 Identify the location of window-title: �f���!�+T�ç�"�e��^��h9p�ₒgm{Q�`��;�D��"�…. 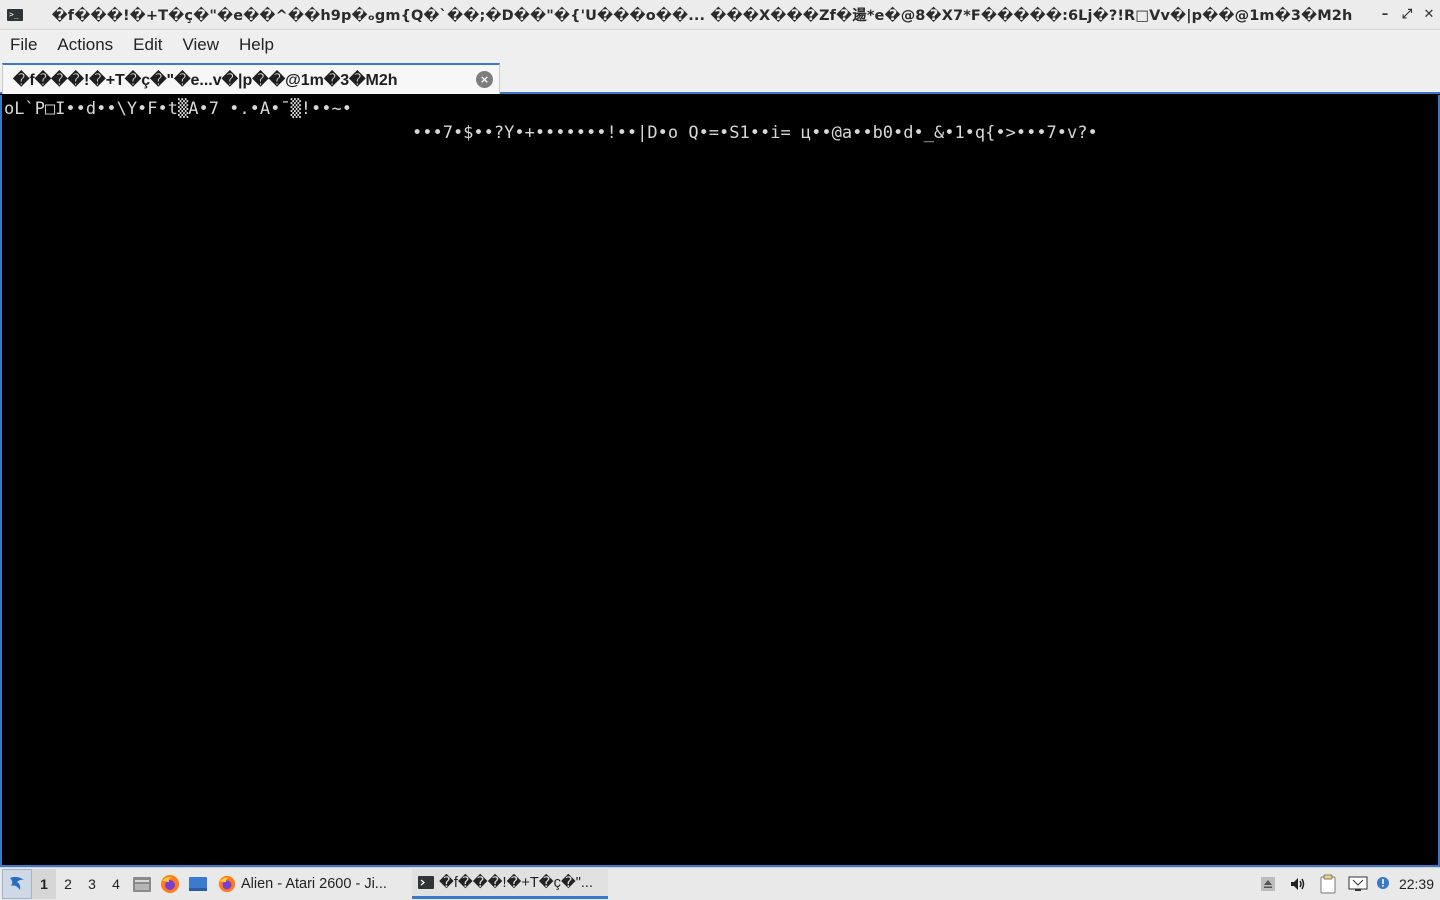
(702, 16).